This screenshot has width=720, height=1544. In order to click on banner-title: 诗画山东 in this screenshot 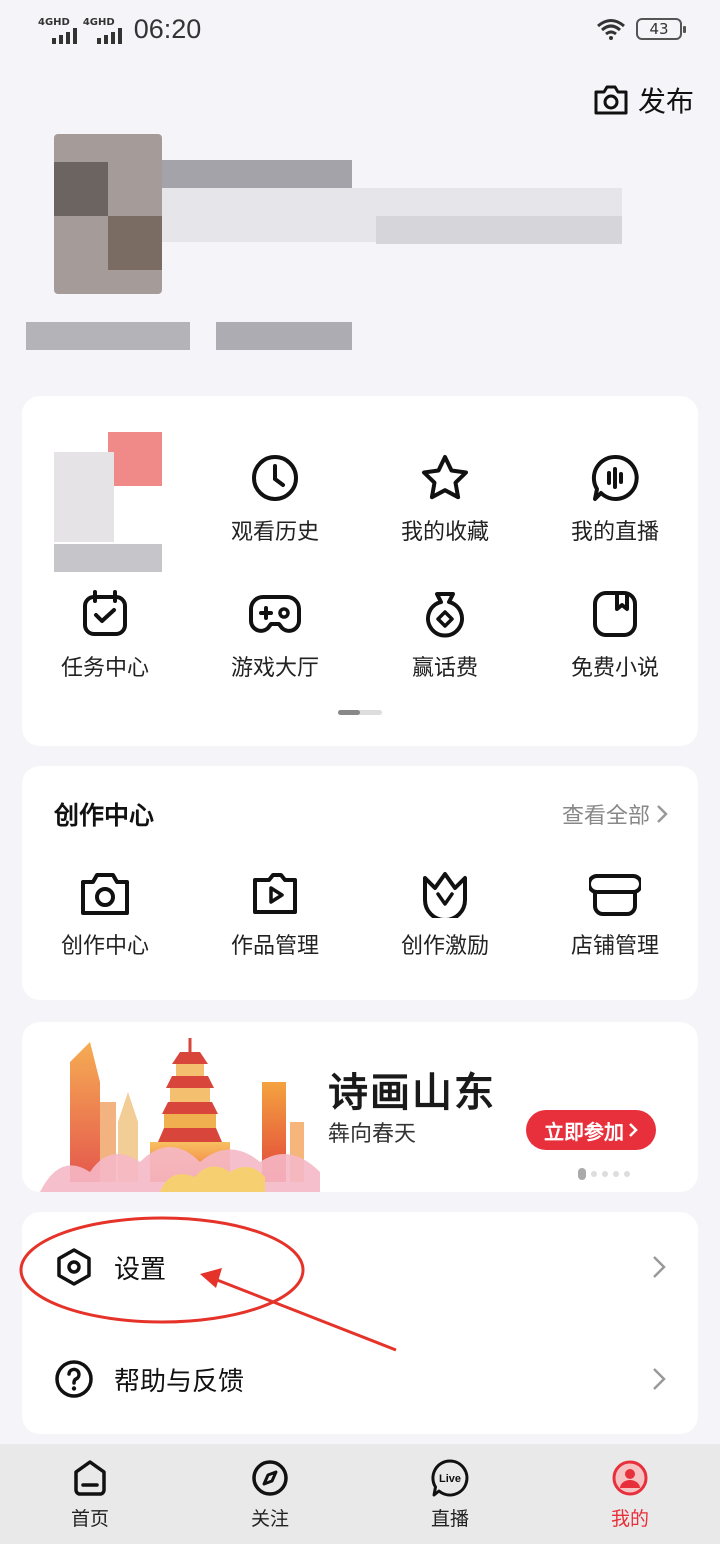, I will do `click(412, 1093)`.